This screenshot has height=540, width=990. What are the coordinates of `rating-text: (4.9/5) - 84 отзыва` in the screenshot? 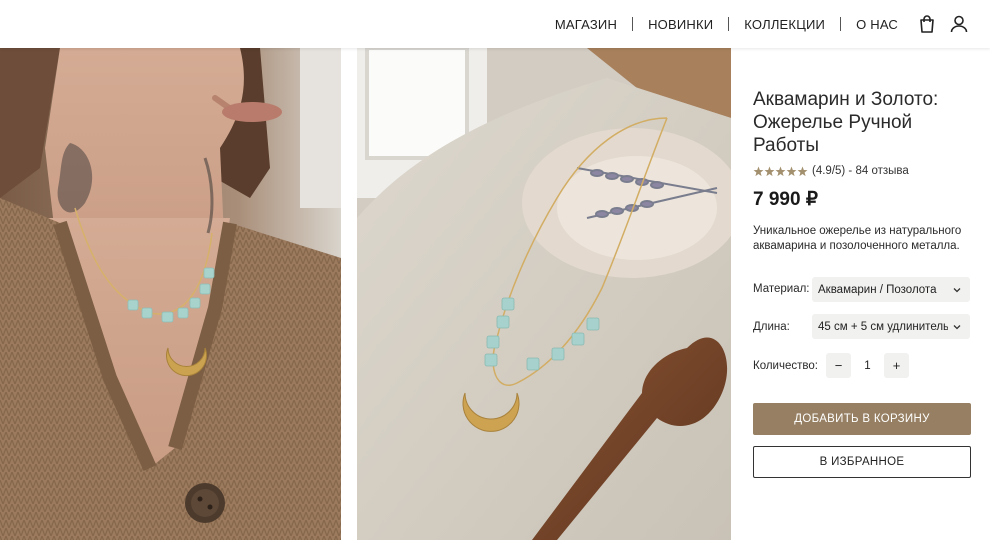 It's located at (860, 171).